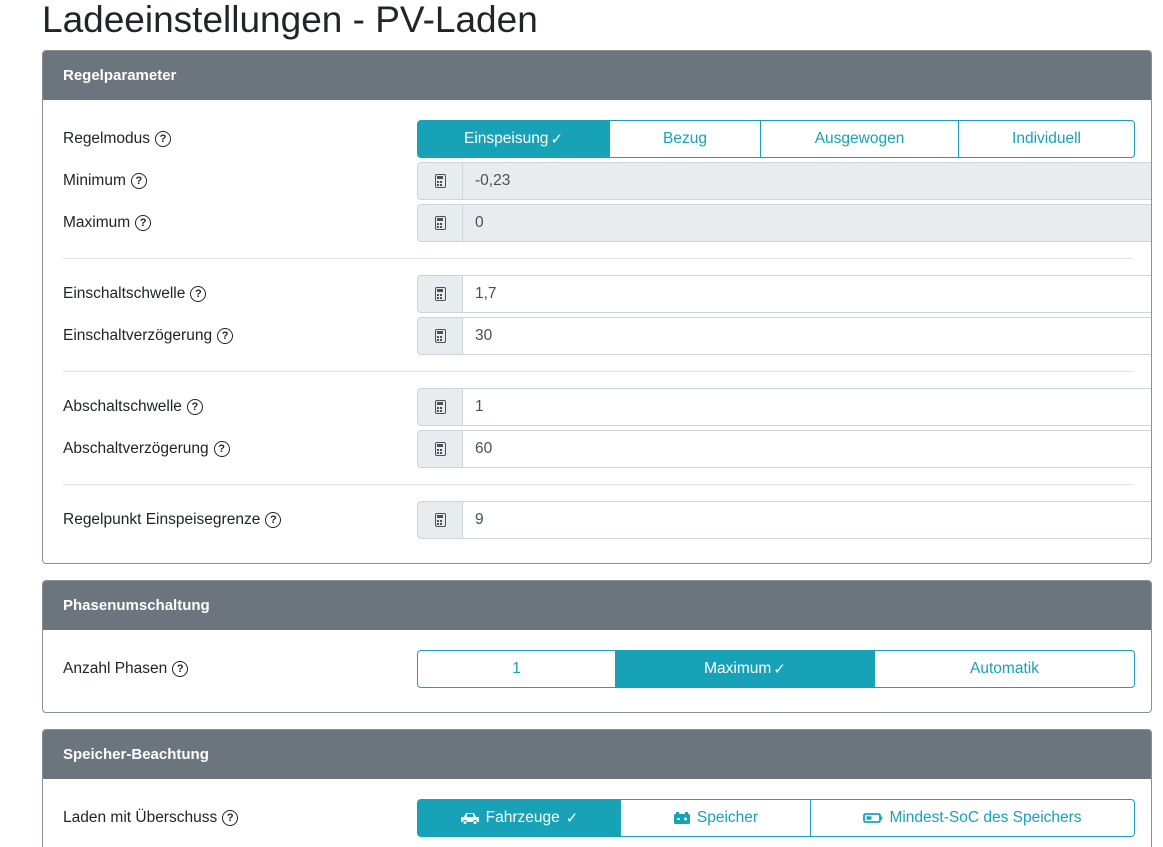  Describe the element at coordinates (506, 138) in the screenshot. I see `regelmodus-einspeisung-label: Einspeisung` at that location.